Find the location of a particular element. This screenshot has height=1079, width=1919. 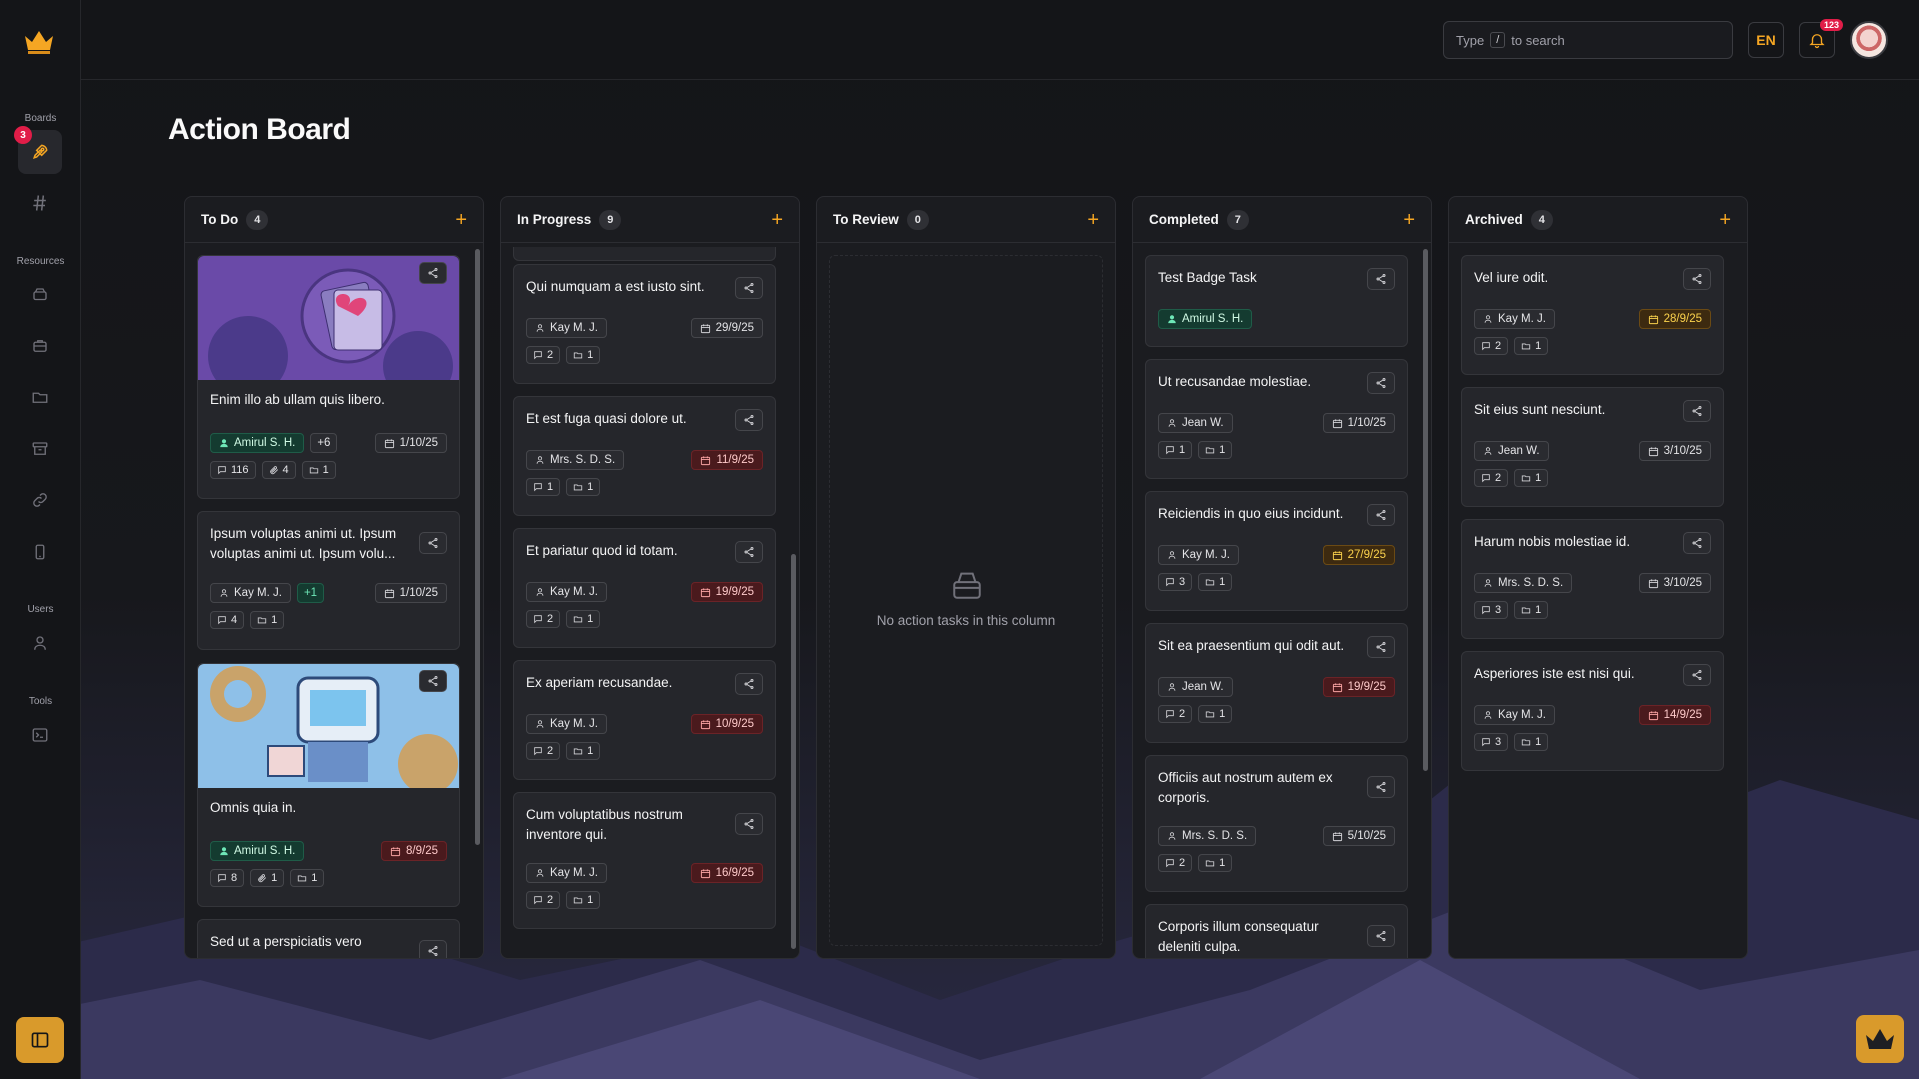

sidebar-item-database is located at coordinates (40, 295).